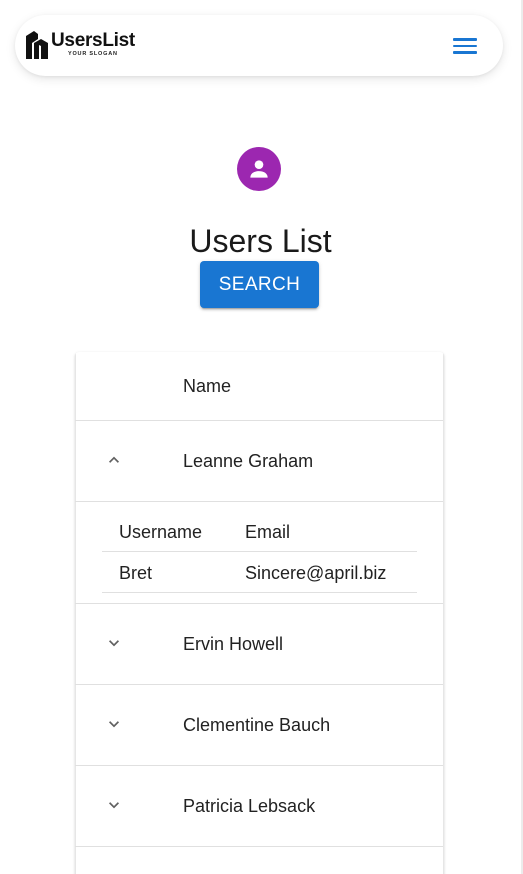 Image resolution: width=523 pixels, height=874 pixels. Describe the element at coordinates (259, 860) in the screenshot. I see `table-row` at that location.